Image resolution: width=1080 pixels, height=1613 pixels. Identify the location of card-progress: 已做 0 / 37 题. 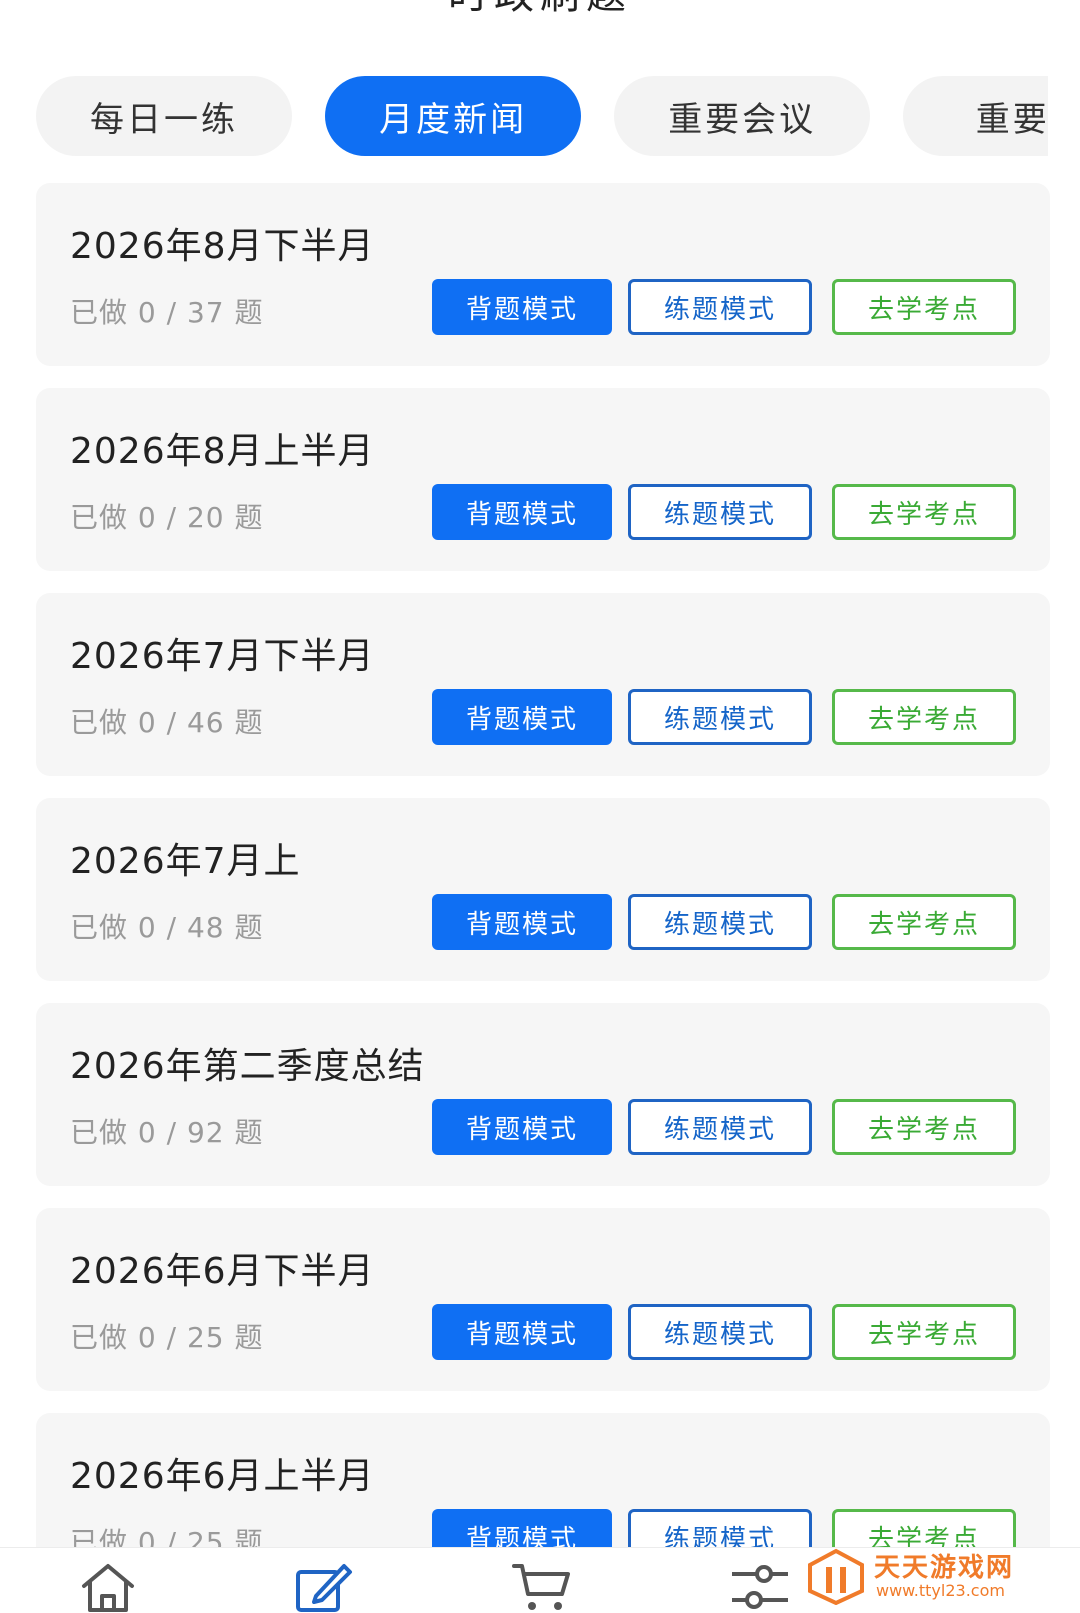
(167, 312).